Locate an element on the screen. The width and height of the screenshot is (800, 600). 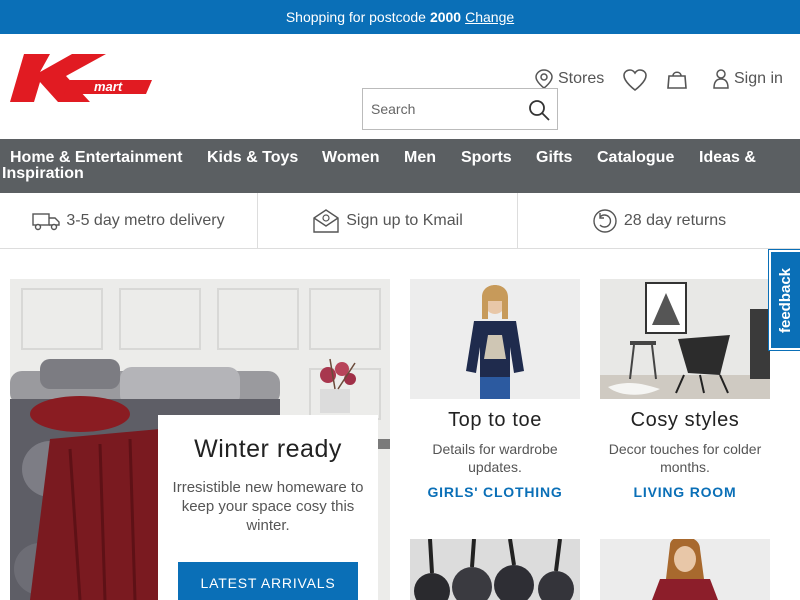
tile-cookware-image is located at coordinates (495, 569).